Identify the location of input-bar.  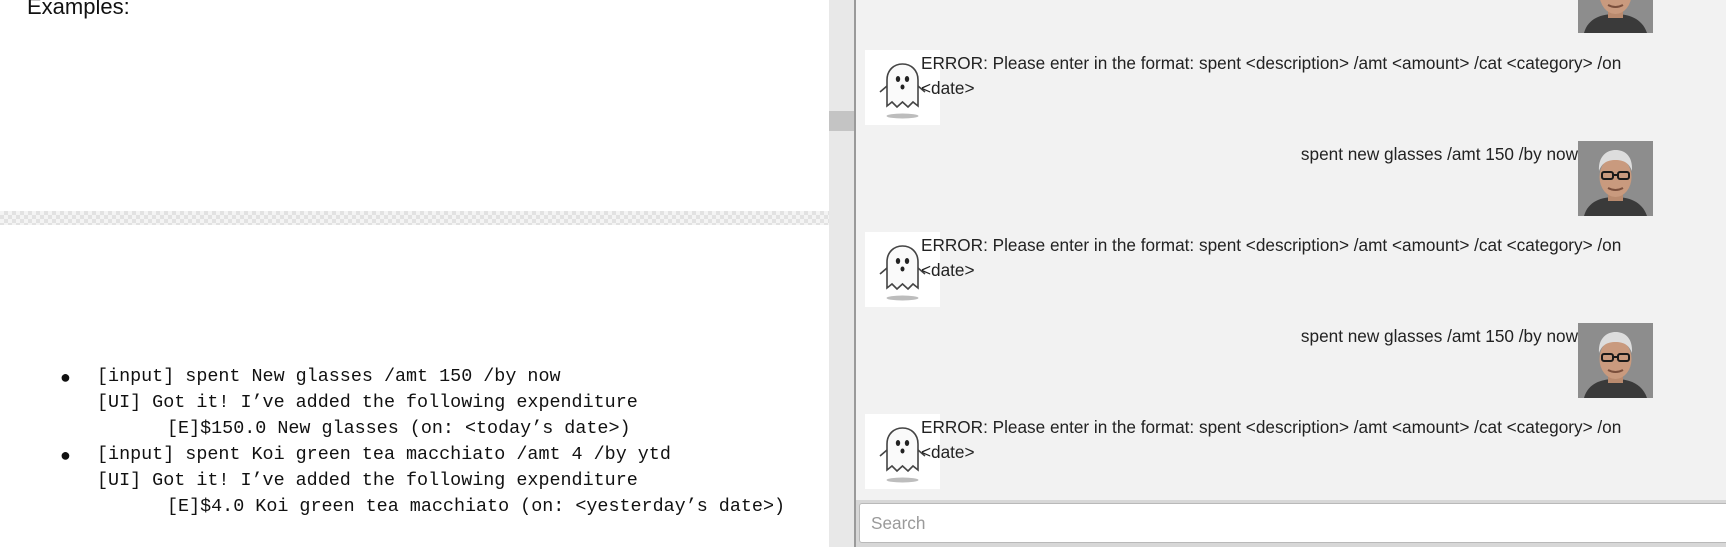
(1291, 523).